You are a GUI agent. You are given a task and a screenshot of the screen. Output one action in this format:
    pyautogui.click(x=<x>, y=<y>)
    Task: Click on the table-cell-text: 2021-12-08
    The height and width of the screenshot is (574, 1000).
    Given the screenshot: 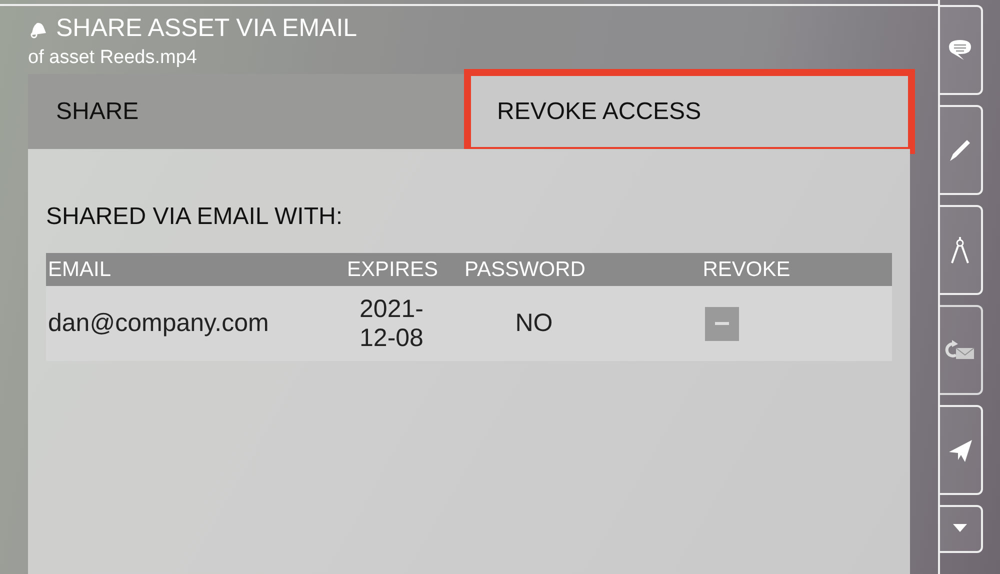 What is the action you would take?
    pyautogui.click(x=391, y=323)
    